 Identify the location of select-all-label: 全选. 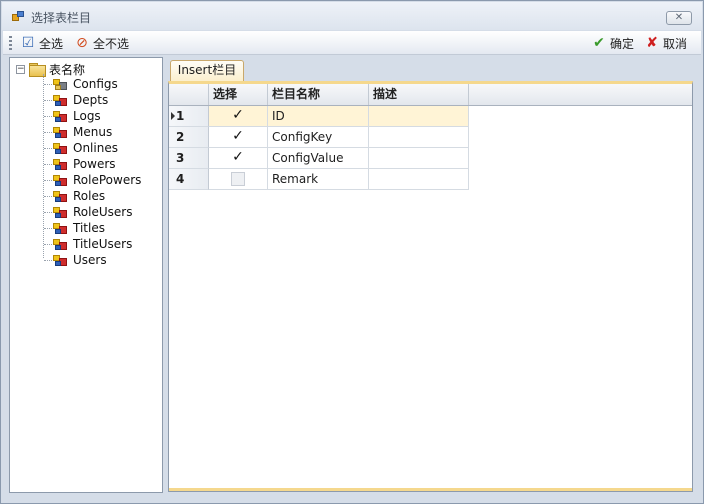
(51, 43).